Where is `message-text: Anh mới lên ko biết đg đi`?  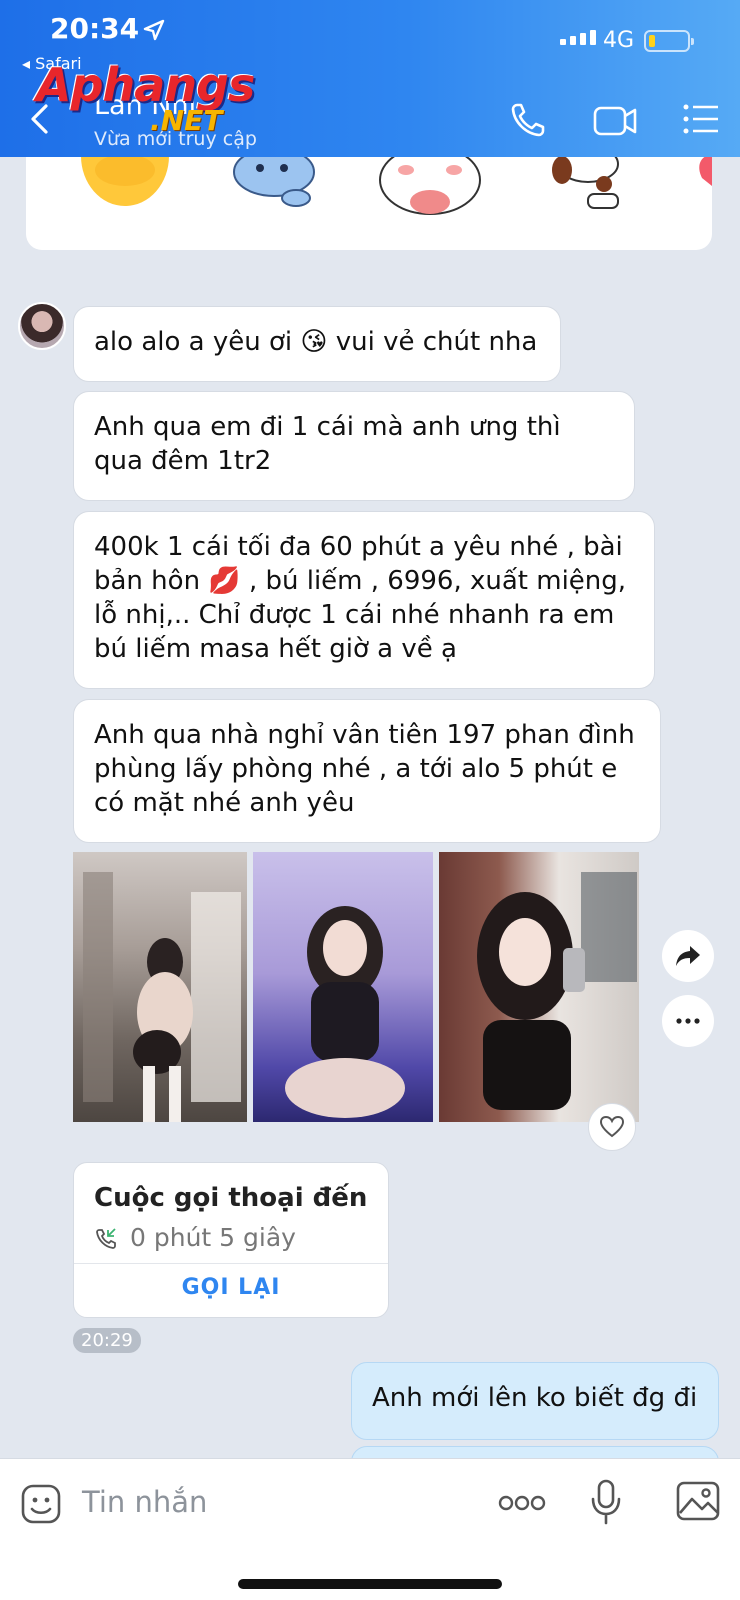
message-text: Anh mới lên ko biết đg đi is located at coordinates (535, 1398).